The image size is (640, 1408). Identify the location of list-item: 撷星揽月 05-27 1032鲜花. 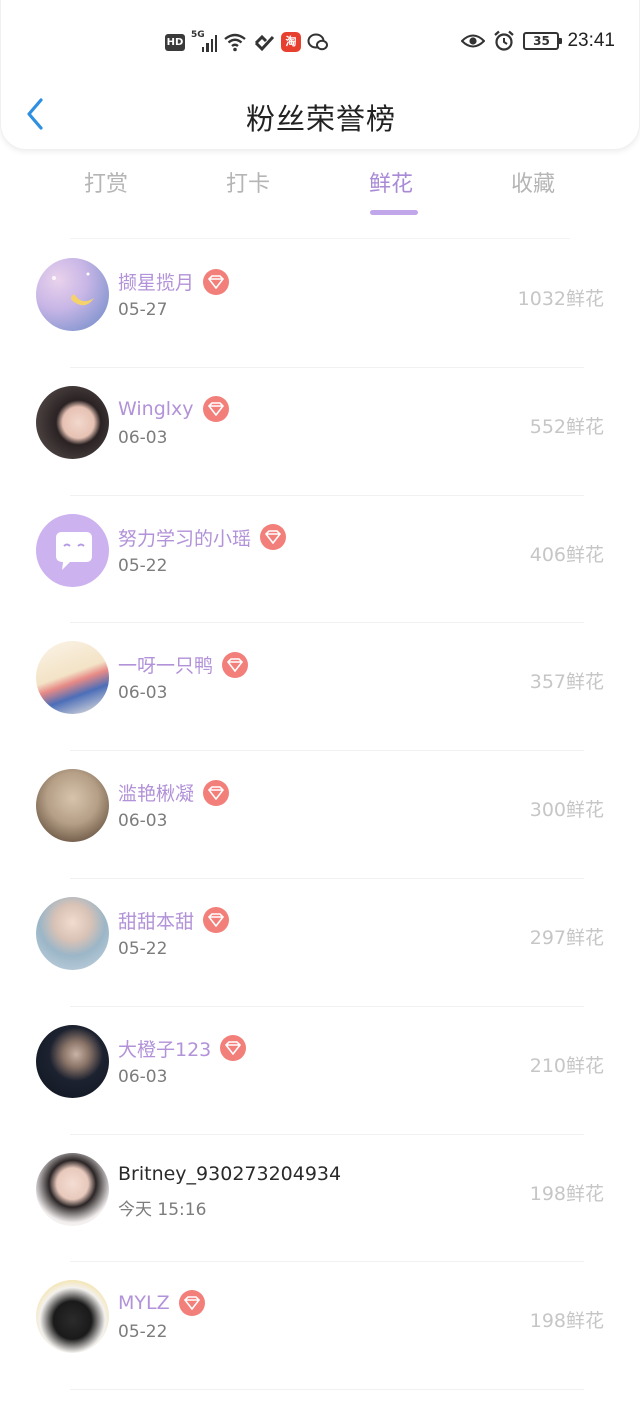
(320, 304).